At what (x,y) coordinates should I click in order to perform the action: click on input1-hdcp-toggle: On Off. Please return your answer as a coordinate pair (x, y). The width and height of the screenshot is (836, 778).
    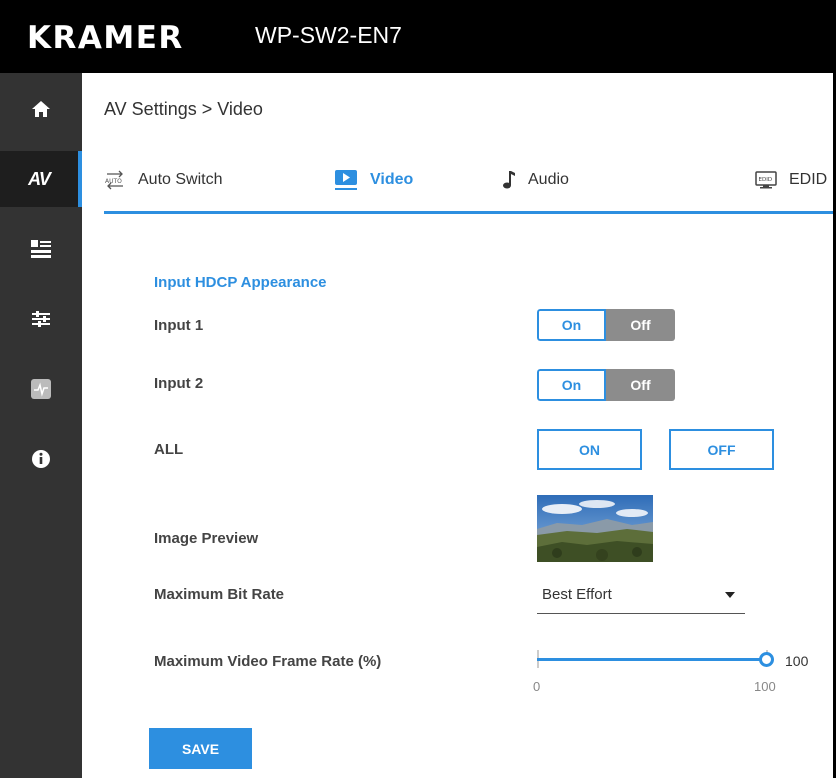
    Looking at the image, I should click on (606, 325).